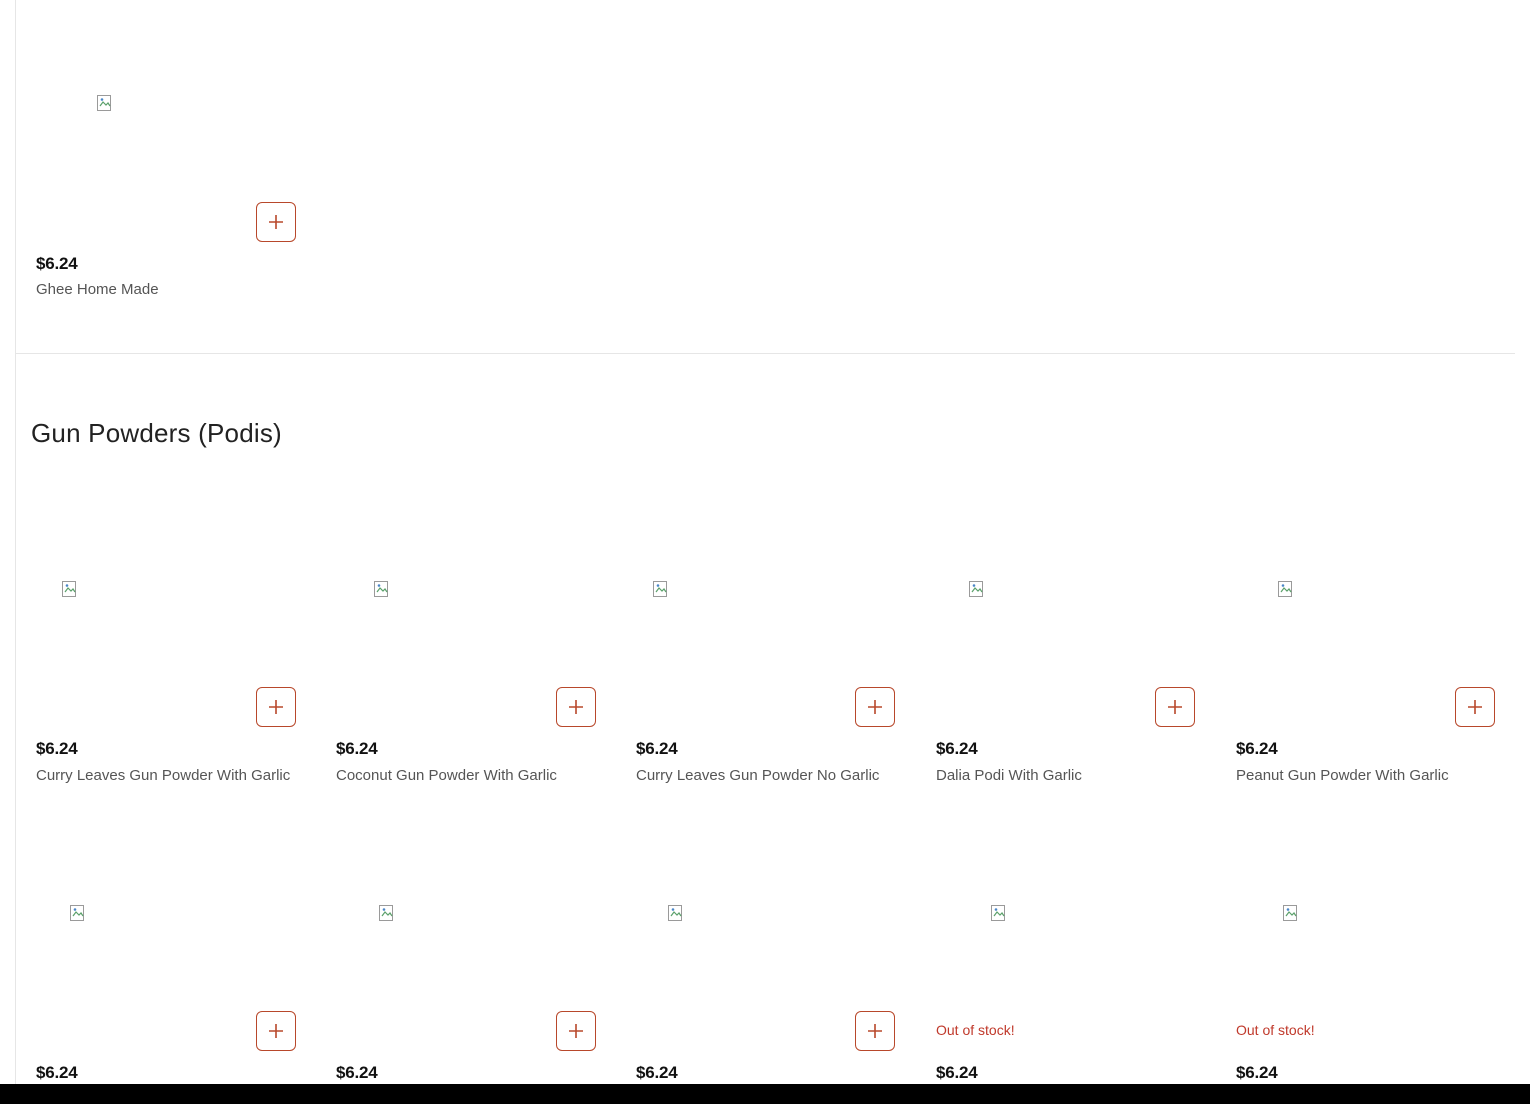 The image size is (1530, 1104). I want to click on left-border, so click(15, 542).